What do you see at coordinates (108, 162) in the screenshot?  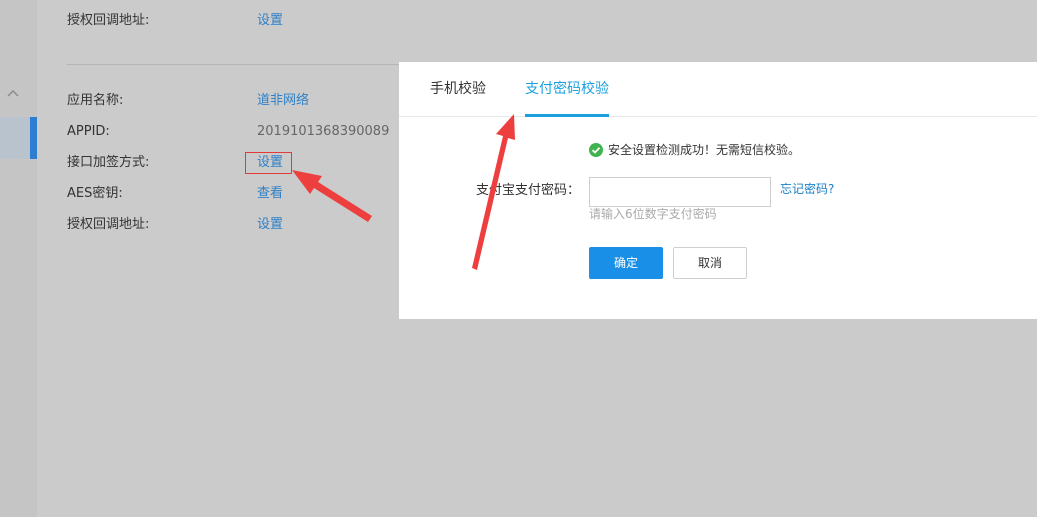 I see `sign-method-label: 接口加签方式:` at bounding box center [108, 162].